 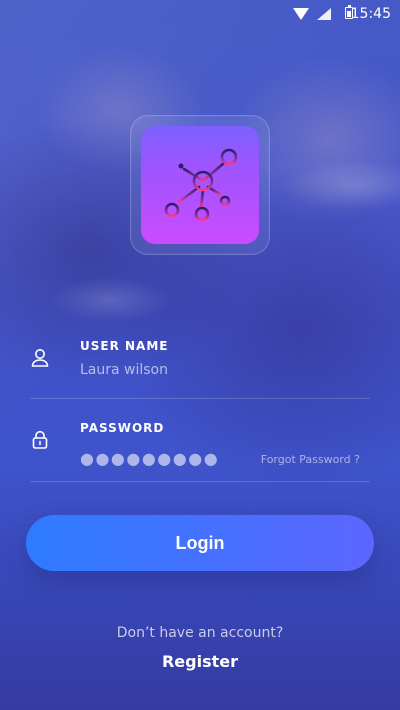 What do you see at coordinates (40, 439) in the screenshot?
I see `lock-icon` at bounding box center [40, 439].